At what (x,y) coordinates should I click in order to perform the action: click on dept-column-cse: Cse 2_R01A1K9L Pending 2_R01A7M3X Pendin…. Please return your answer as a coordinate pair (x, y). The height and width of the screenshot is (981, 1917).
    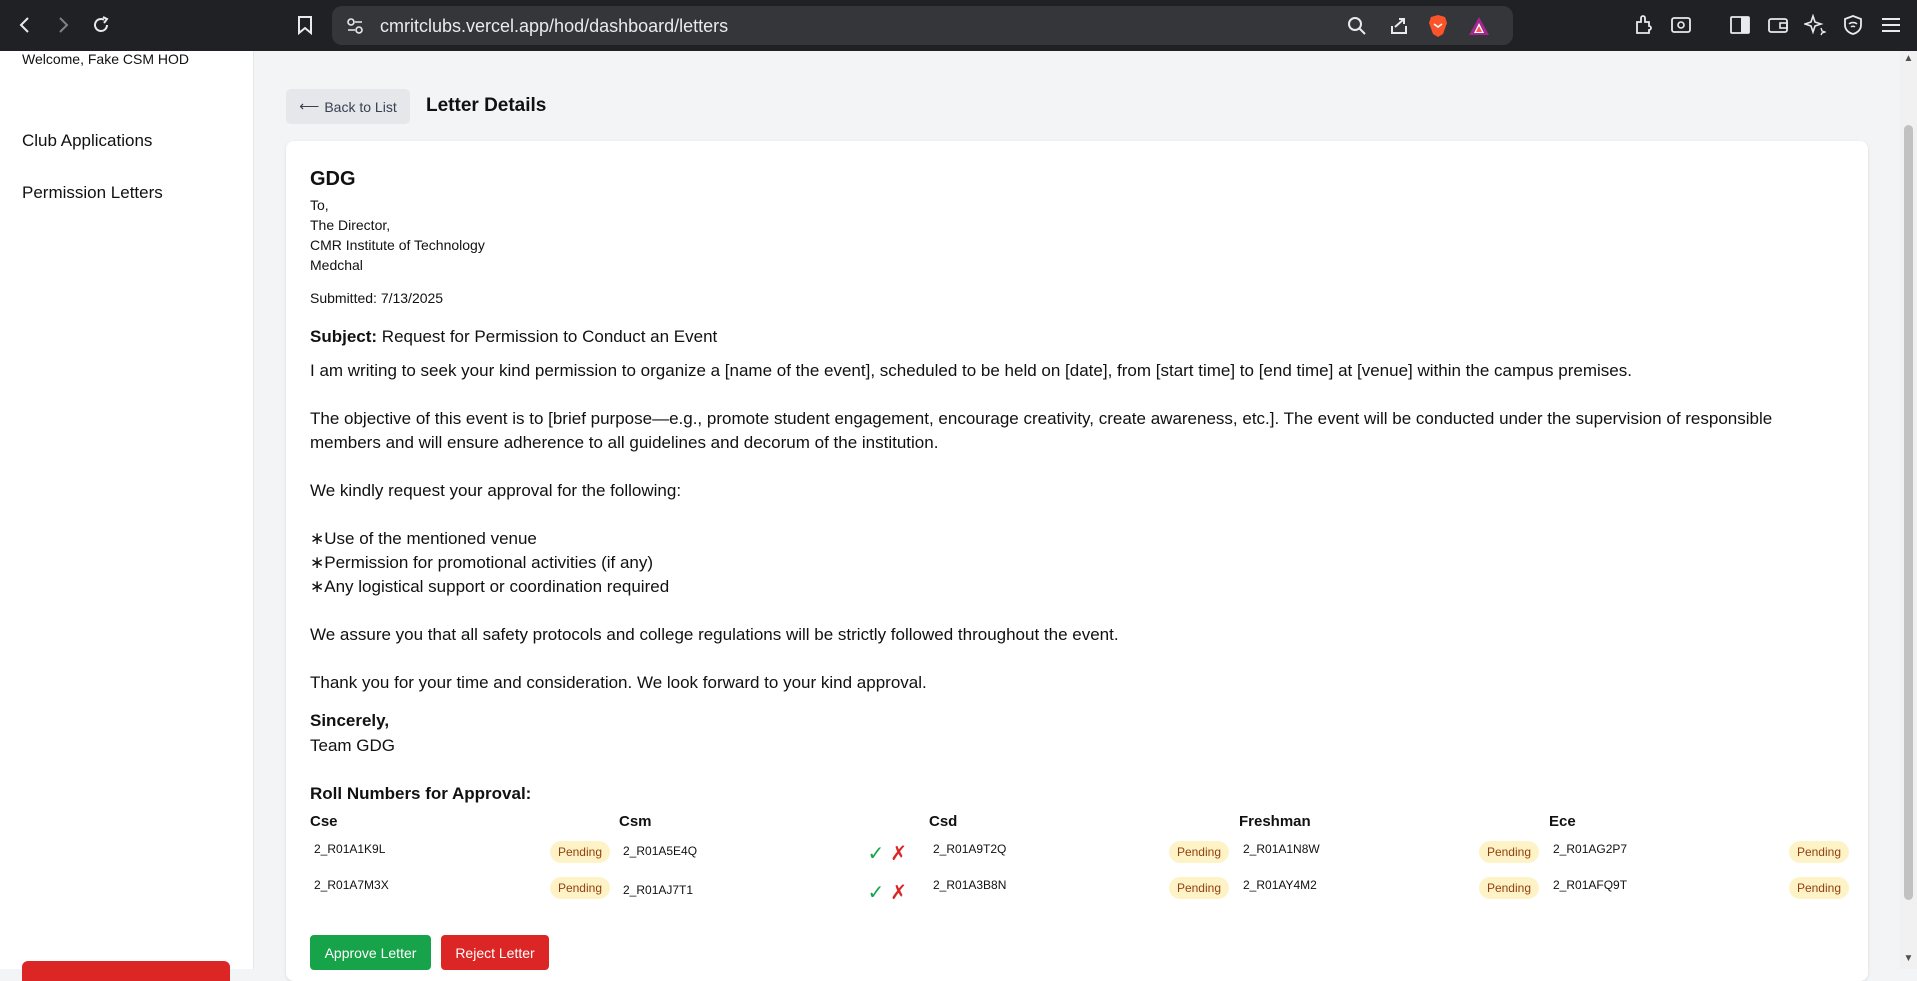
    Looking at the image, I should click on (460, 861).